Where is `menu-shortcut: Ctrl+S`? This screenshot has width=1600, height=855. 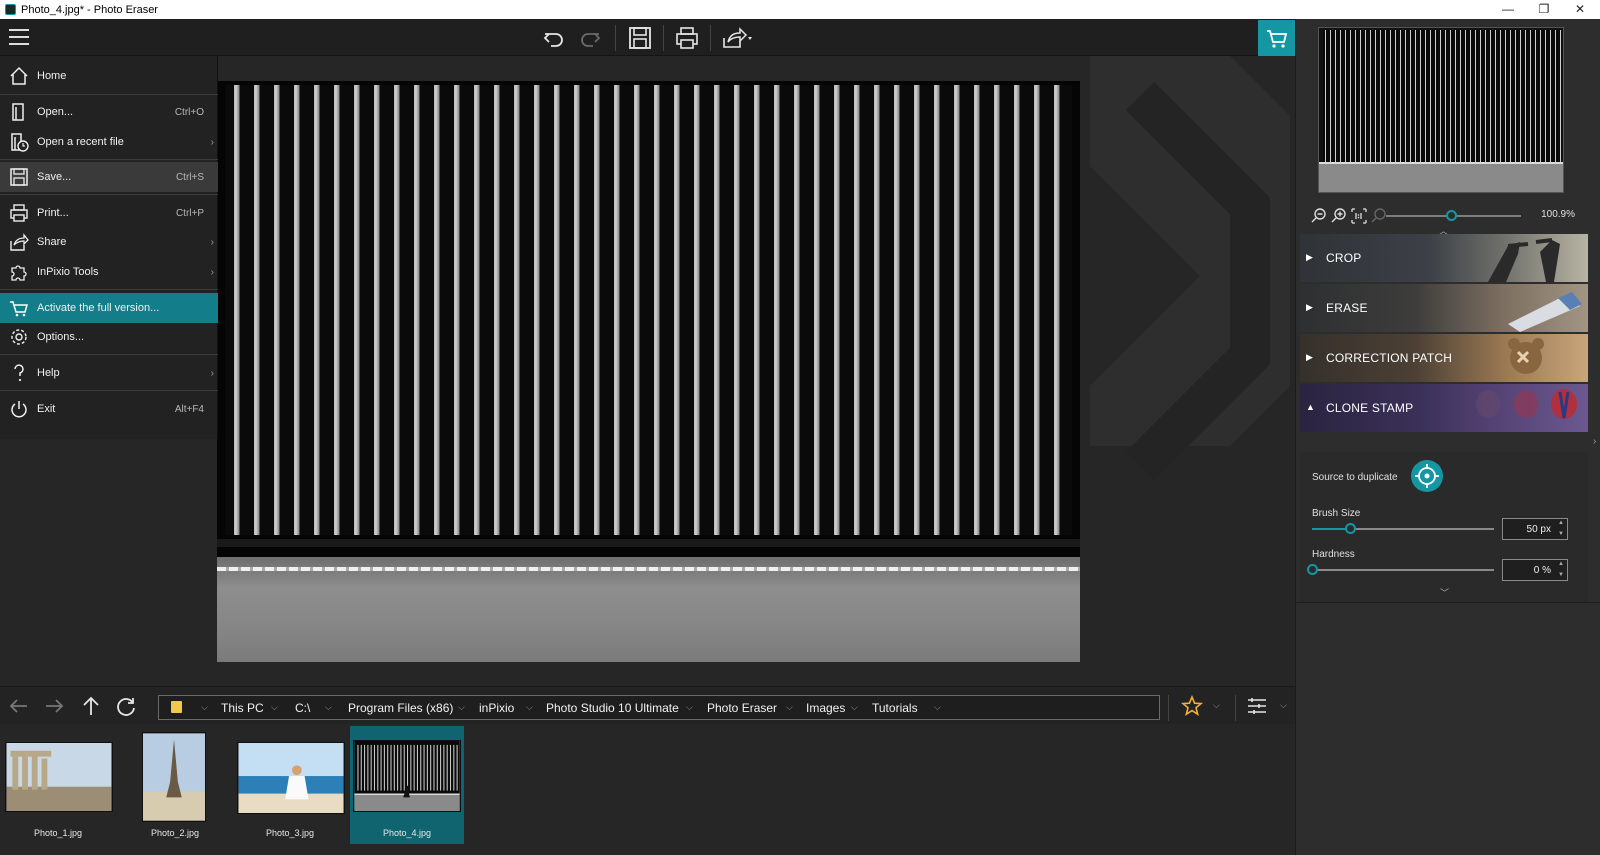
menu-shortcut: Ctrl+S is located at coordinates (189, 177).